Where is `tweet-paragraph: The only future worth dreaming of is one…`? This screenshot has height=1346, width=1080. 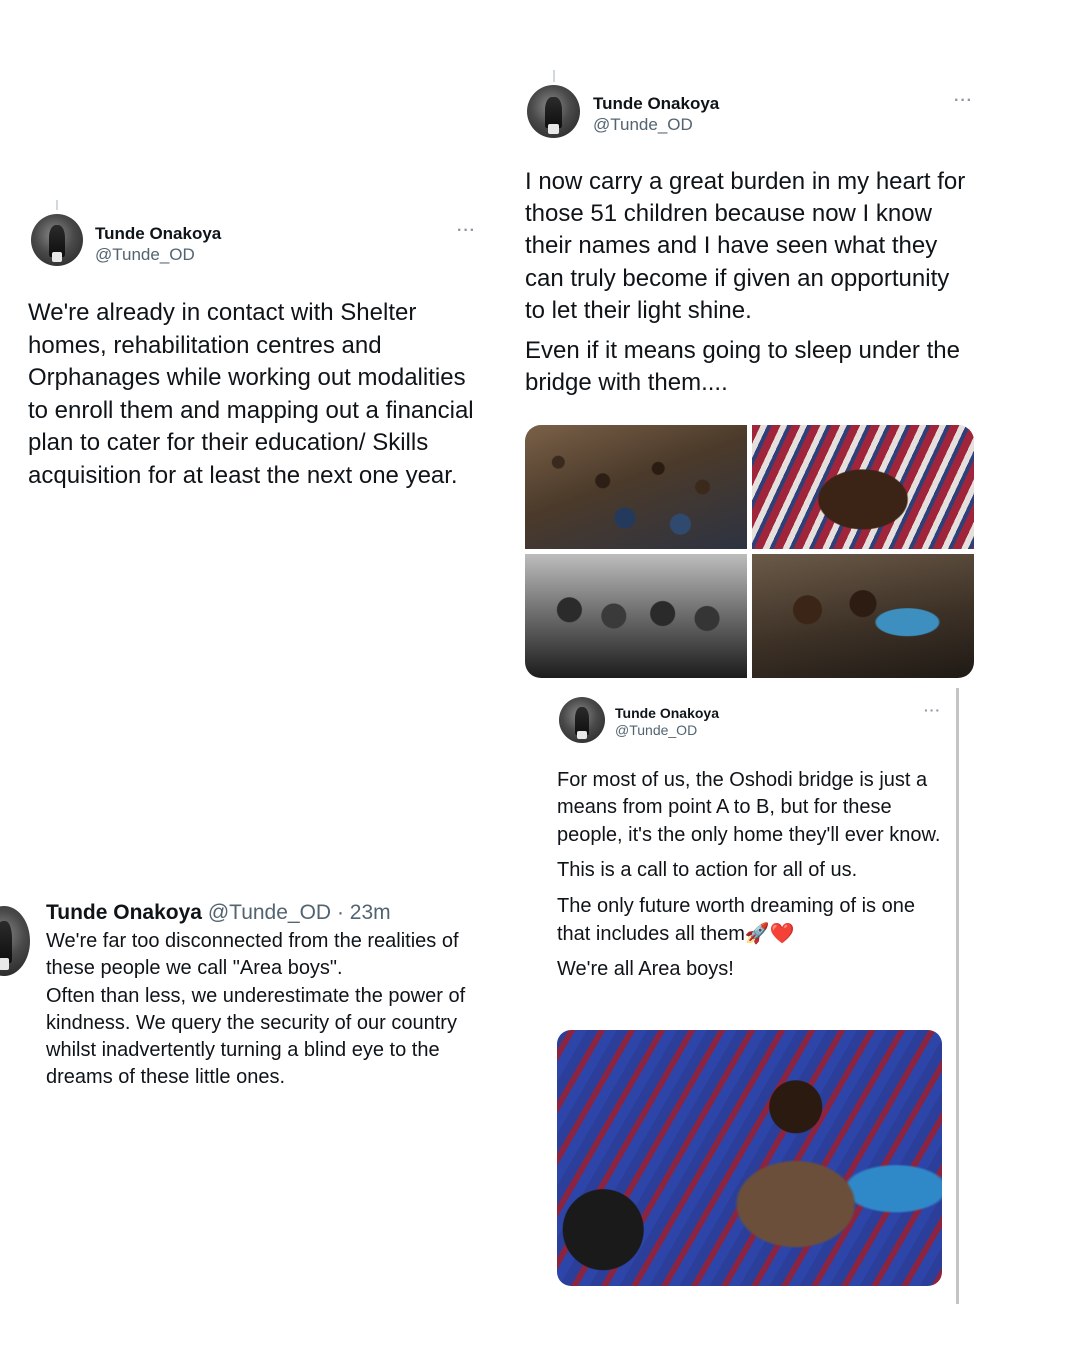
tweet-paragraph: The only future worth dreaming of is one… is located at coordinates (736, 920).